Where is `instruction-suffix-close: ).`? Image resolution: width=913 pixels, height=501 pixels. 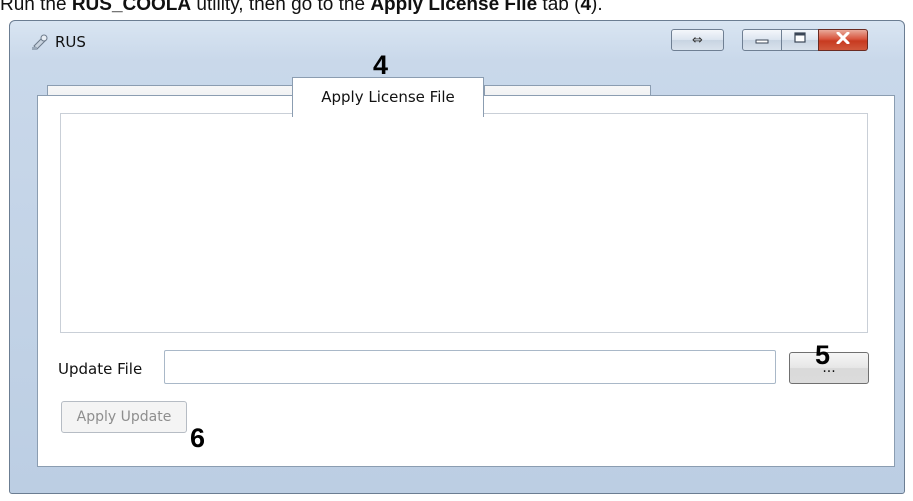
instruction-suffix-close: ). is located at coordinates (597, 7).